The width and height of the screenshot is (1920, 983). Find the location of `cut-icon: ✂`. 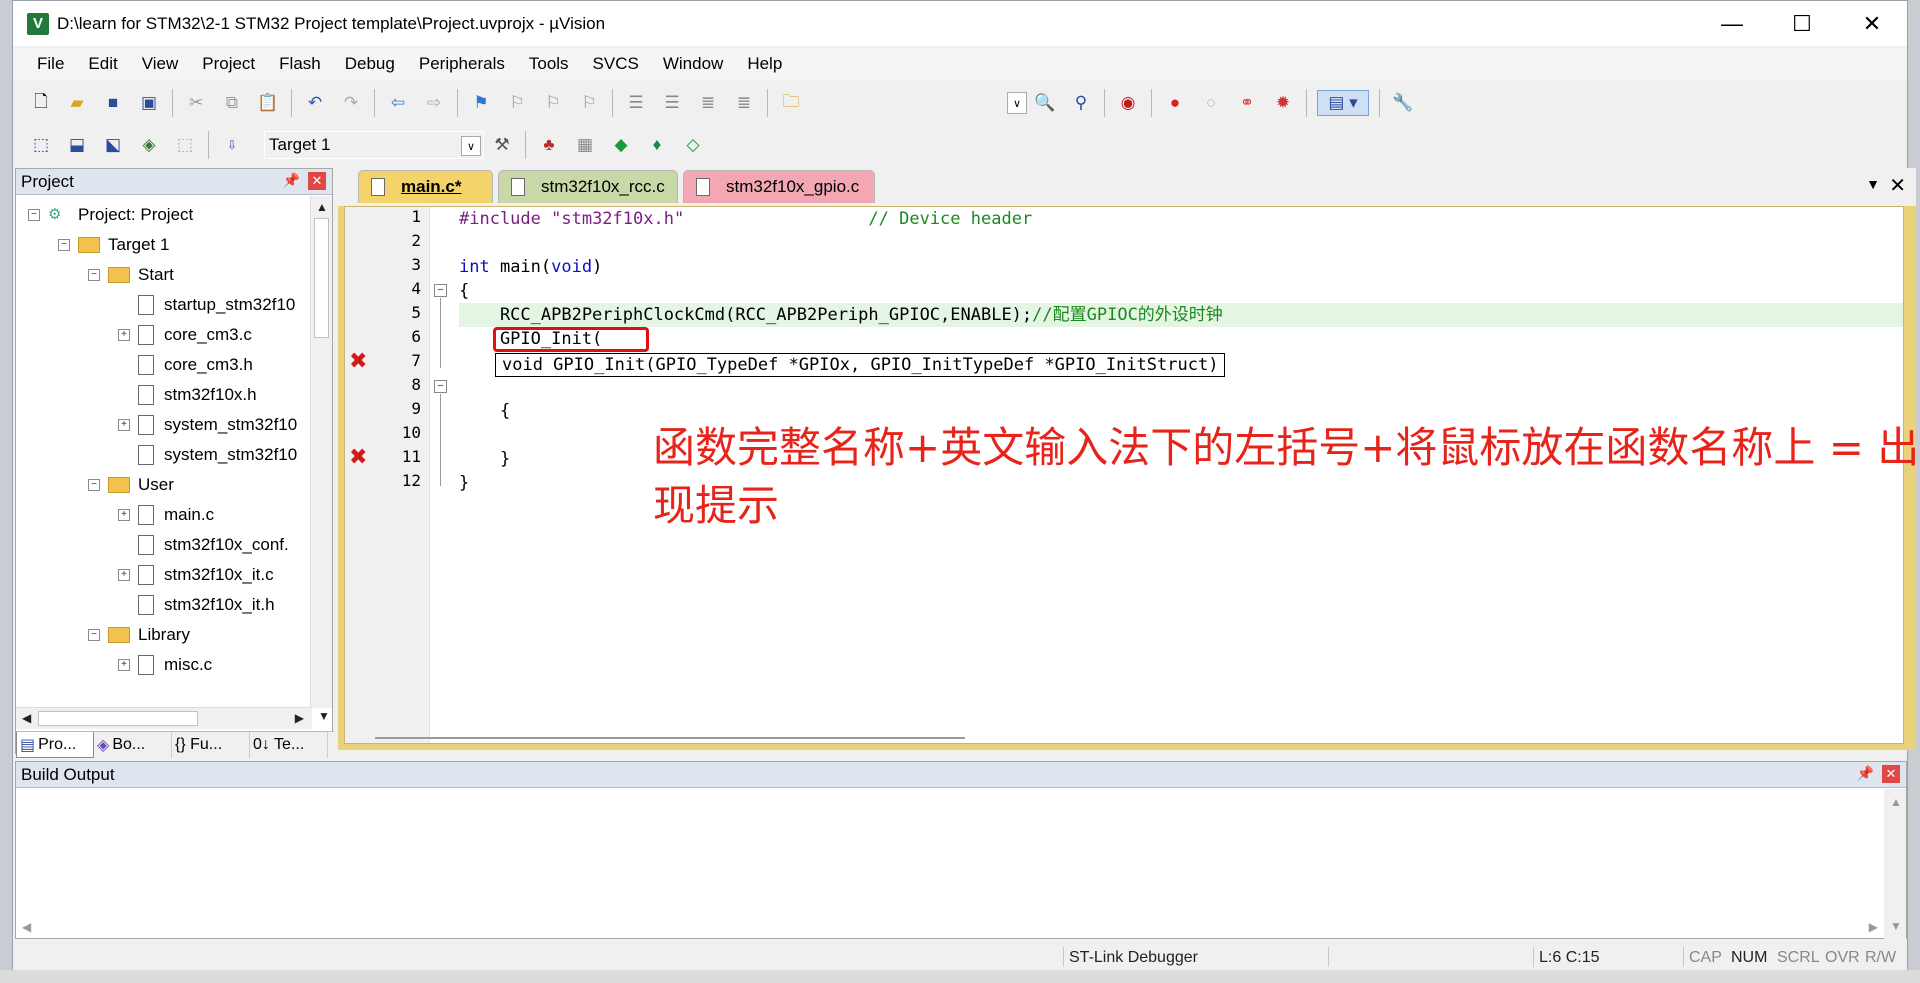

cut-icon: ✂ is located at coordinates (196, 103).